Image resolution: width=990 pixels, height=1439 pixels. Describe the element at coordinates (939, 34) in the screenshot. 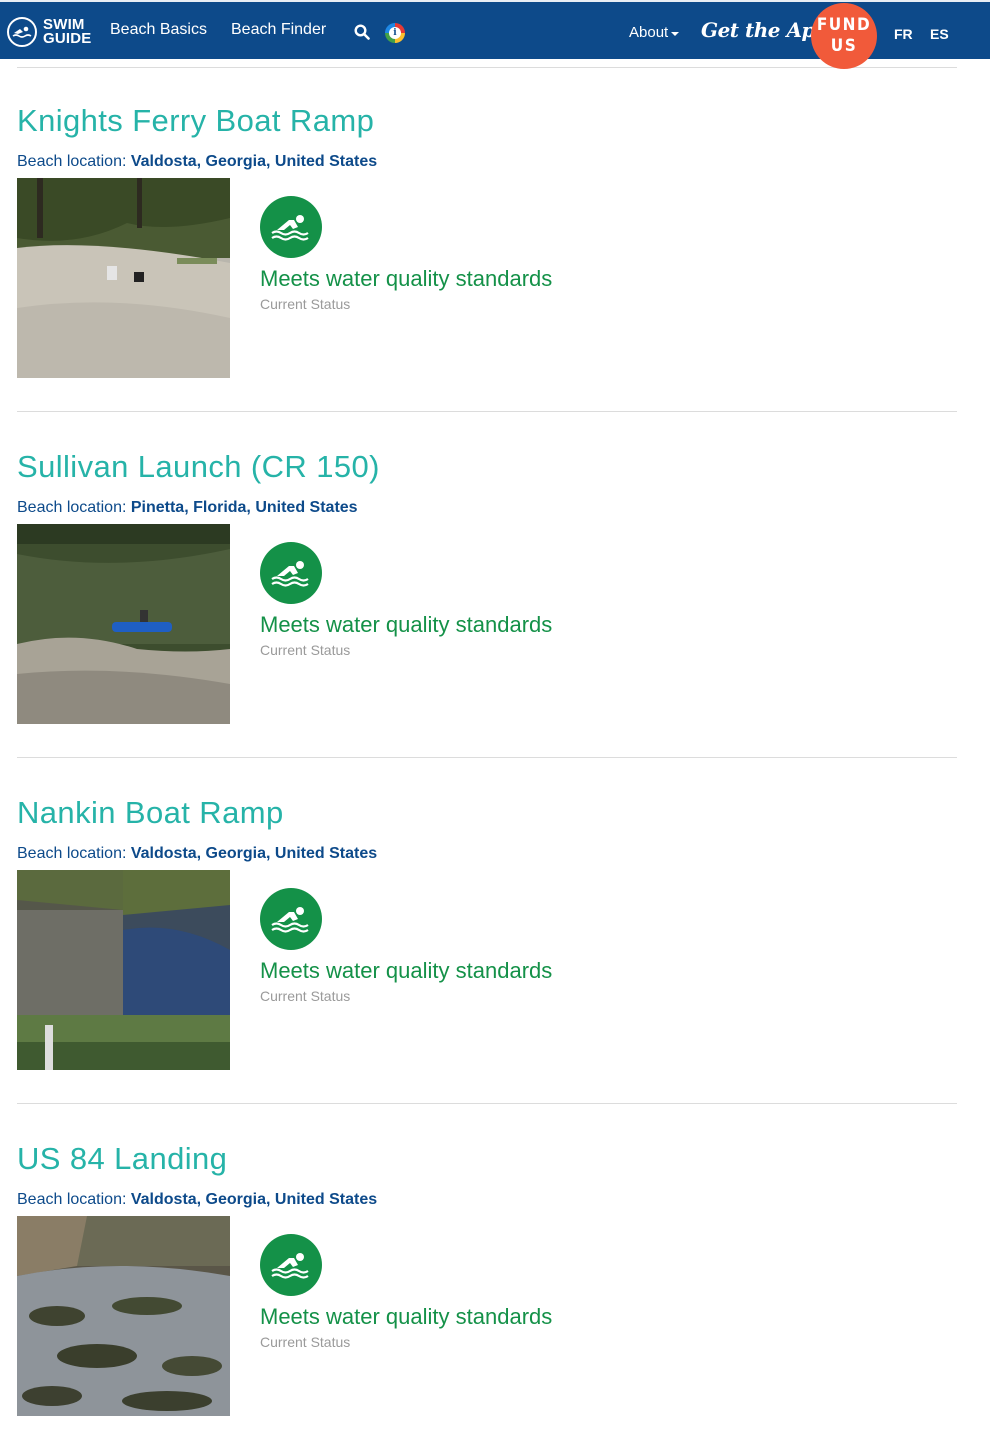

I see `language-es: ES` at that location.